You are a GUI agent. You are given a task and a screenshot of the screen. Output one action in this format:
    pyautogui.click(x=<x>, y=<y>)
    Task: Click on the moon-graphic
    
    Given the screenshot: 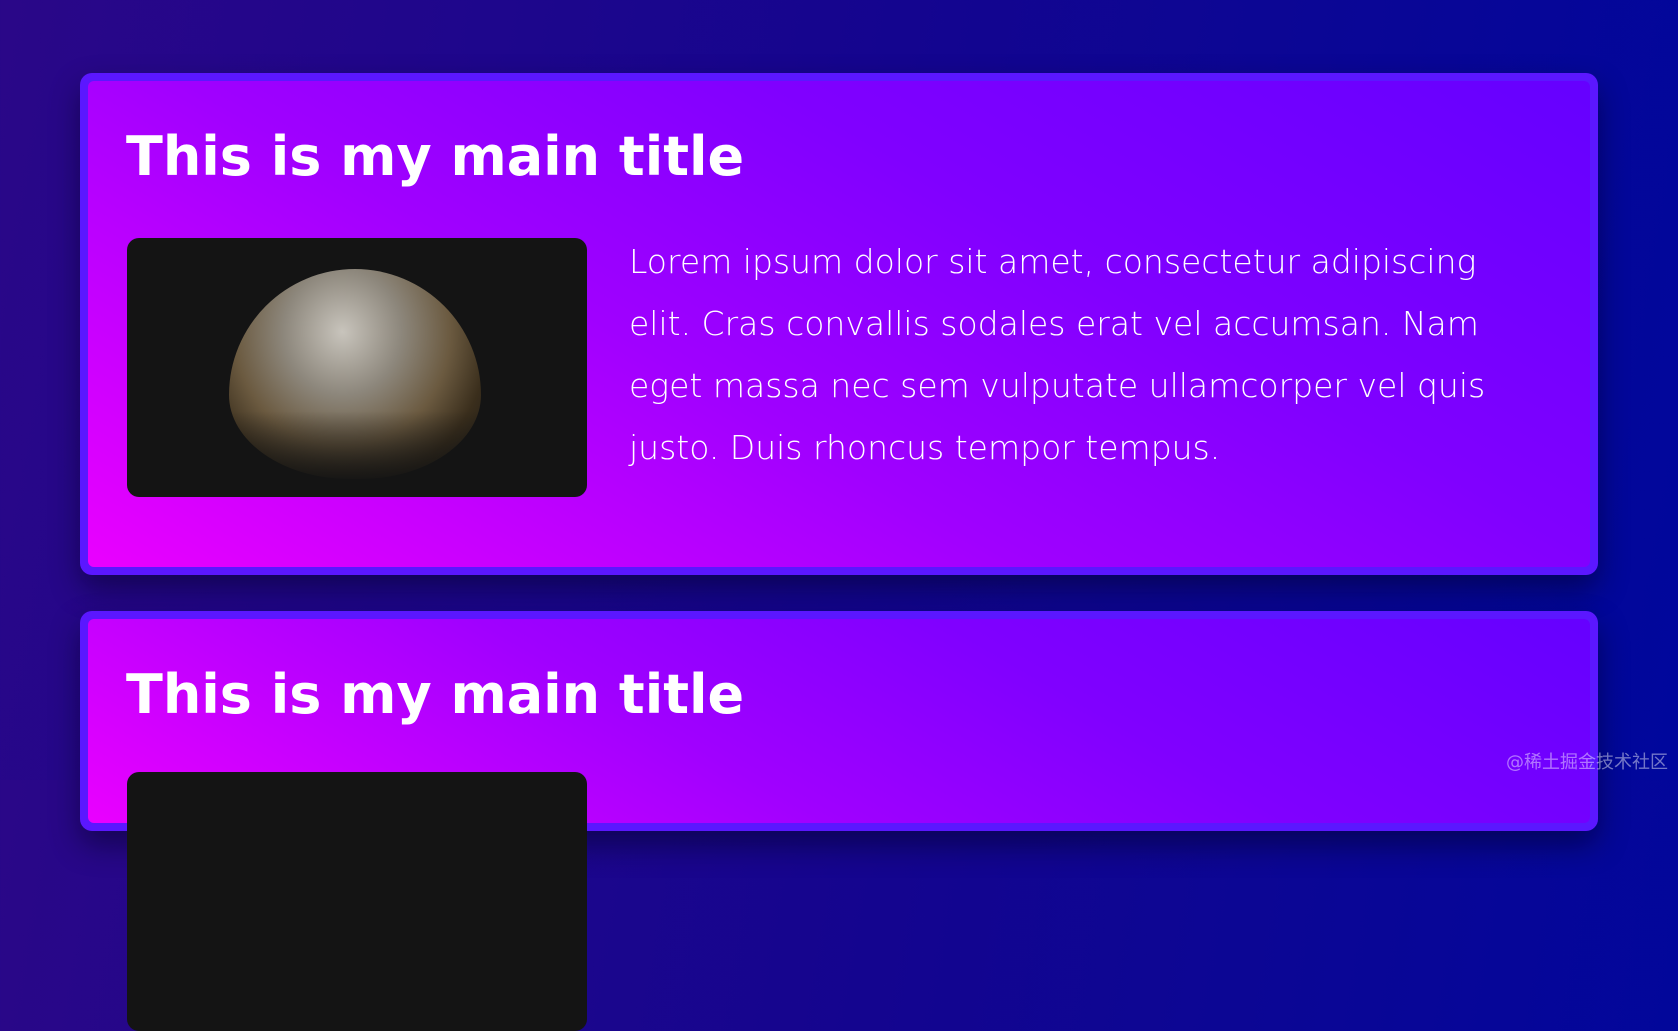 What is the action you would take?
    pyautogui.click(x=355, y=374)
    